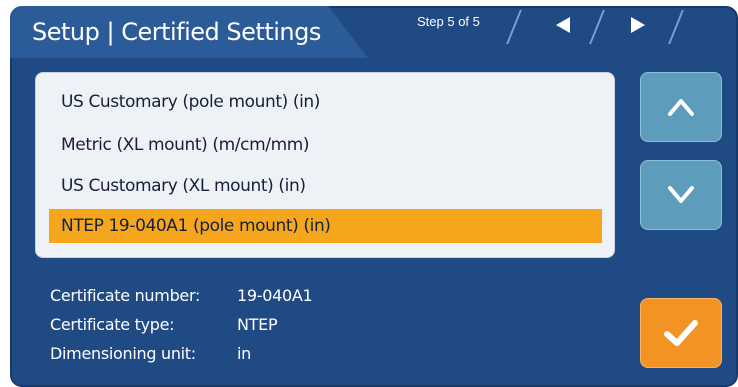  Describe the element at coordinates (325, 226) in the screenshot. I see `list-item-selected: NTEP 19-040A1 (pole mount) (in)` at that location.